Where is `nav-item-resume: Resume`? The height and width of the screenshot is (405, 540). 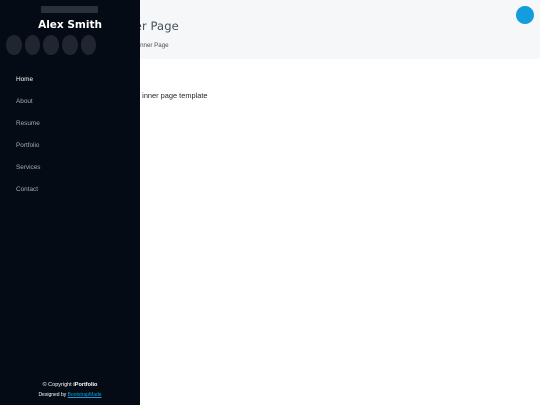 nav-item-resume: Resume is located at coordinates (70, 124).